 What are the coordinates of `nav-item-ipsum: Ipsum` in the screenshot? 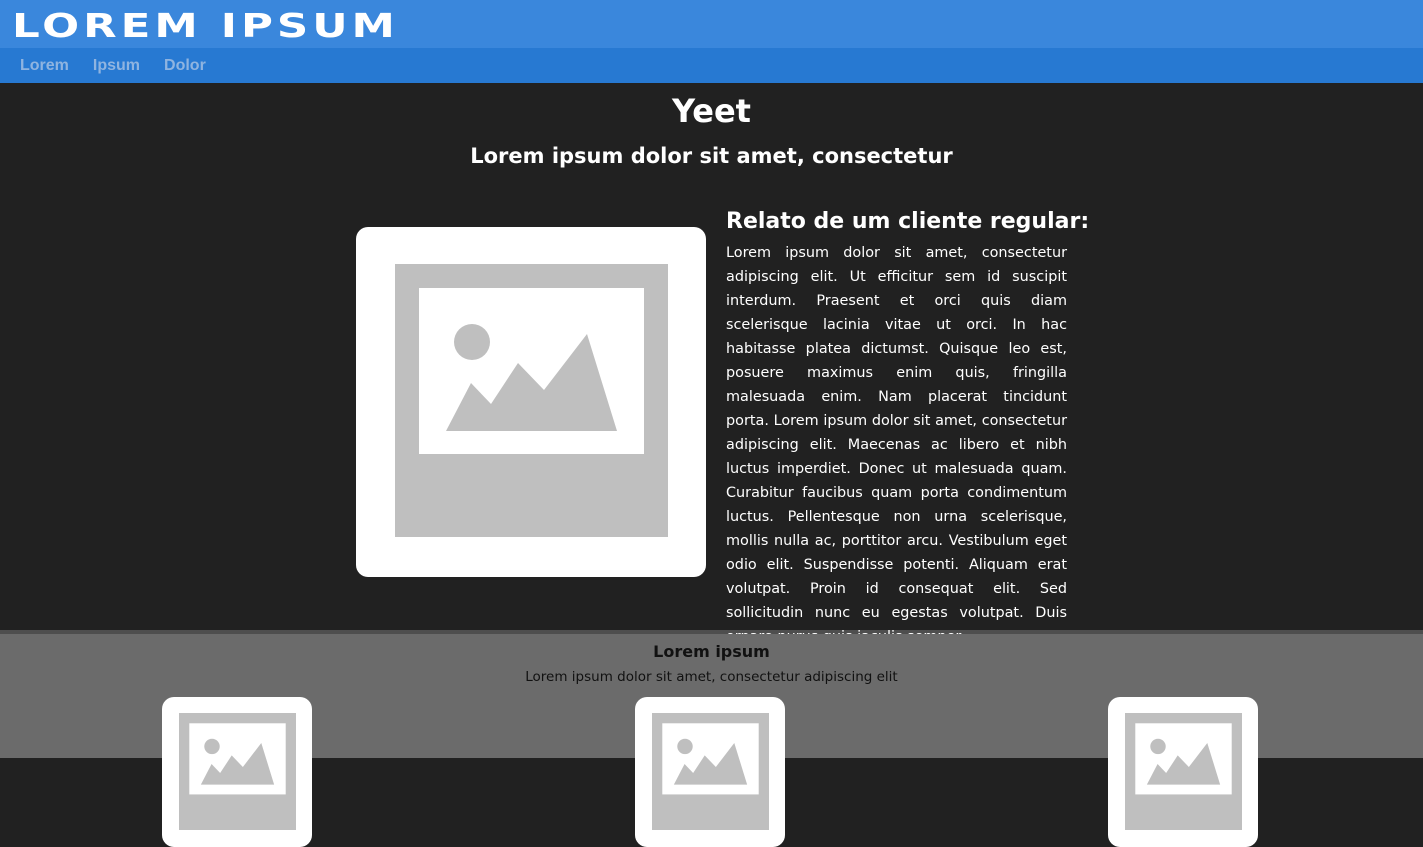 It's located at (116, 66).